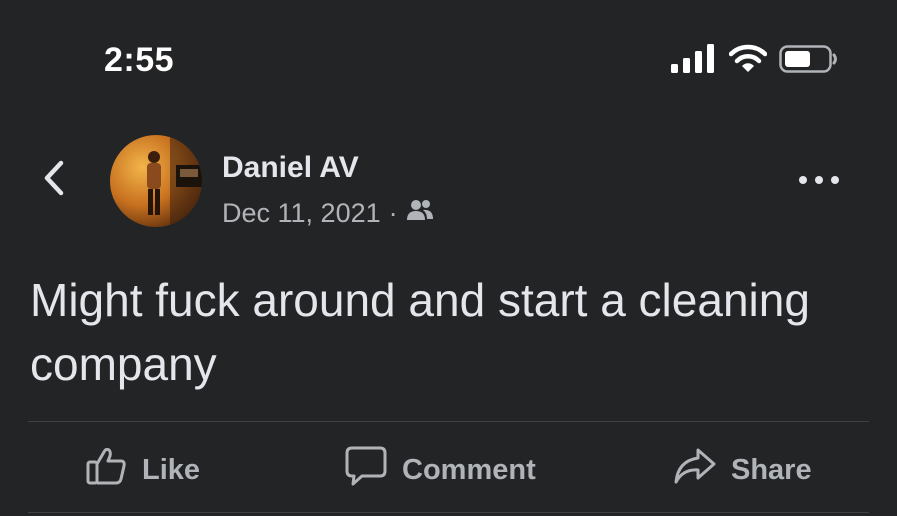  I want to click on author-name: Daniel AV, so click(290, 168).